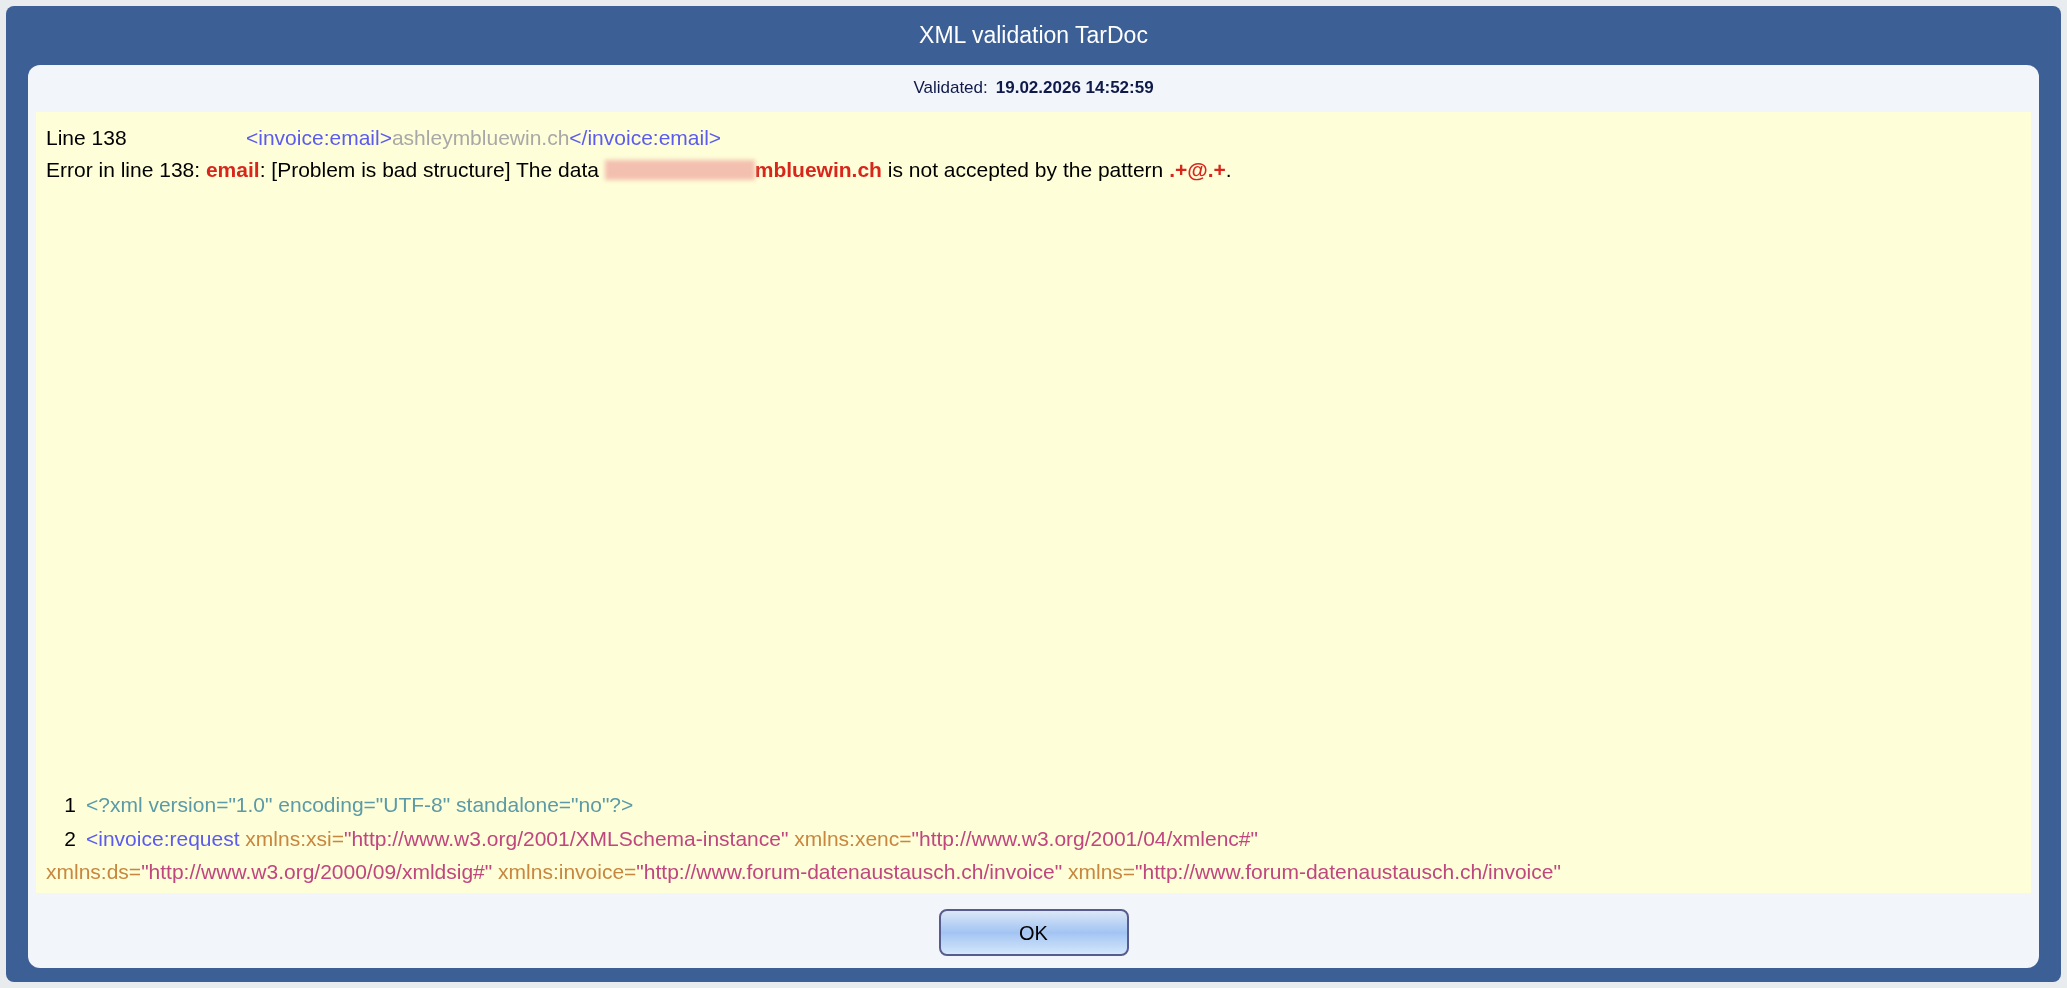  What do you see at coordinates (804, 855) in the screenshot?
I see `code-line: 2 <invoice:request xmlns:xsi="http://www.w3.org/2001/XMLSchema-instance" xmlns:xenc="http://www.w3.org/2001/04/xmlenc#" xmlns:ds="http://www.w3.org/2000/09/xmldsig#" xmlns:invoice="http://www.forum-datenaustausch.ch/invoice" xmlns="http://www.forum-datenaustausch.ch/invoice"` at bounding box center [804, 855].